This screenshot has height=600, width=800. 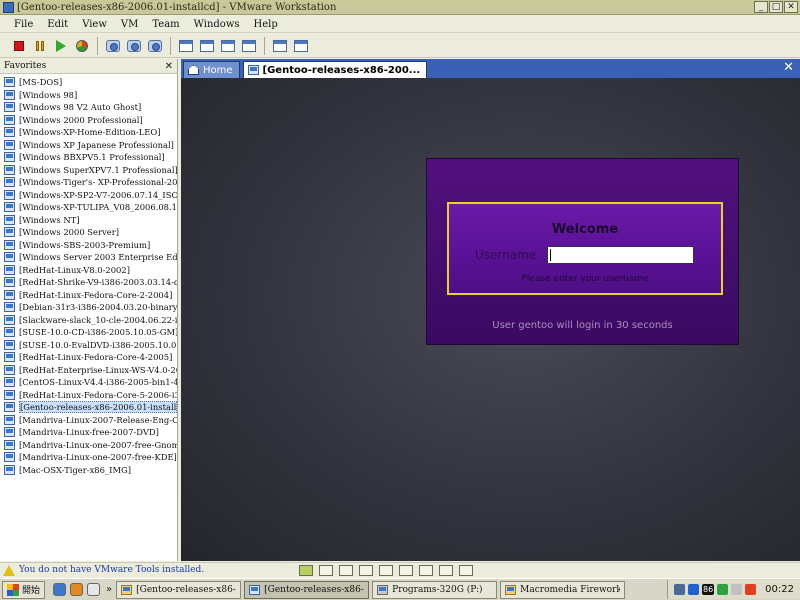 What do you see at coordinates (723, 589) in the screenshot?
I see `update-icon` at bounding box center [723, 589].